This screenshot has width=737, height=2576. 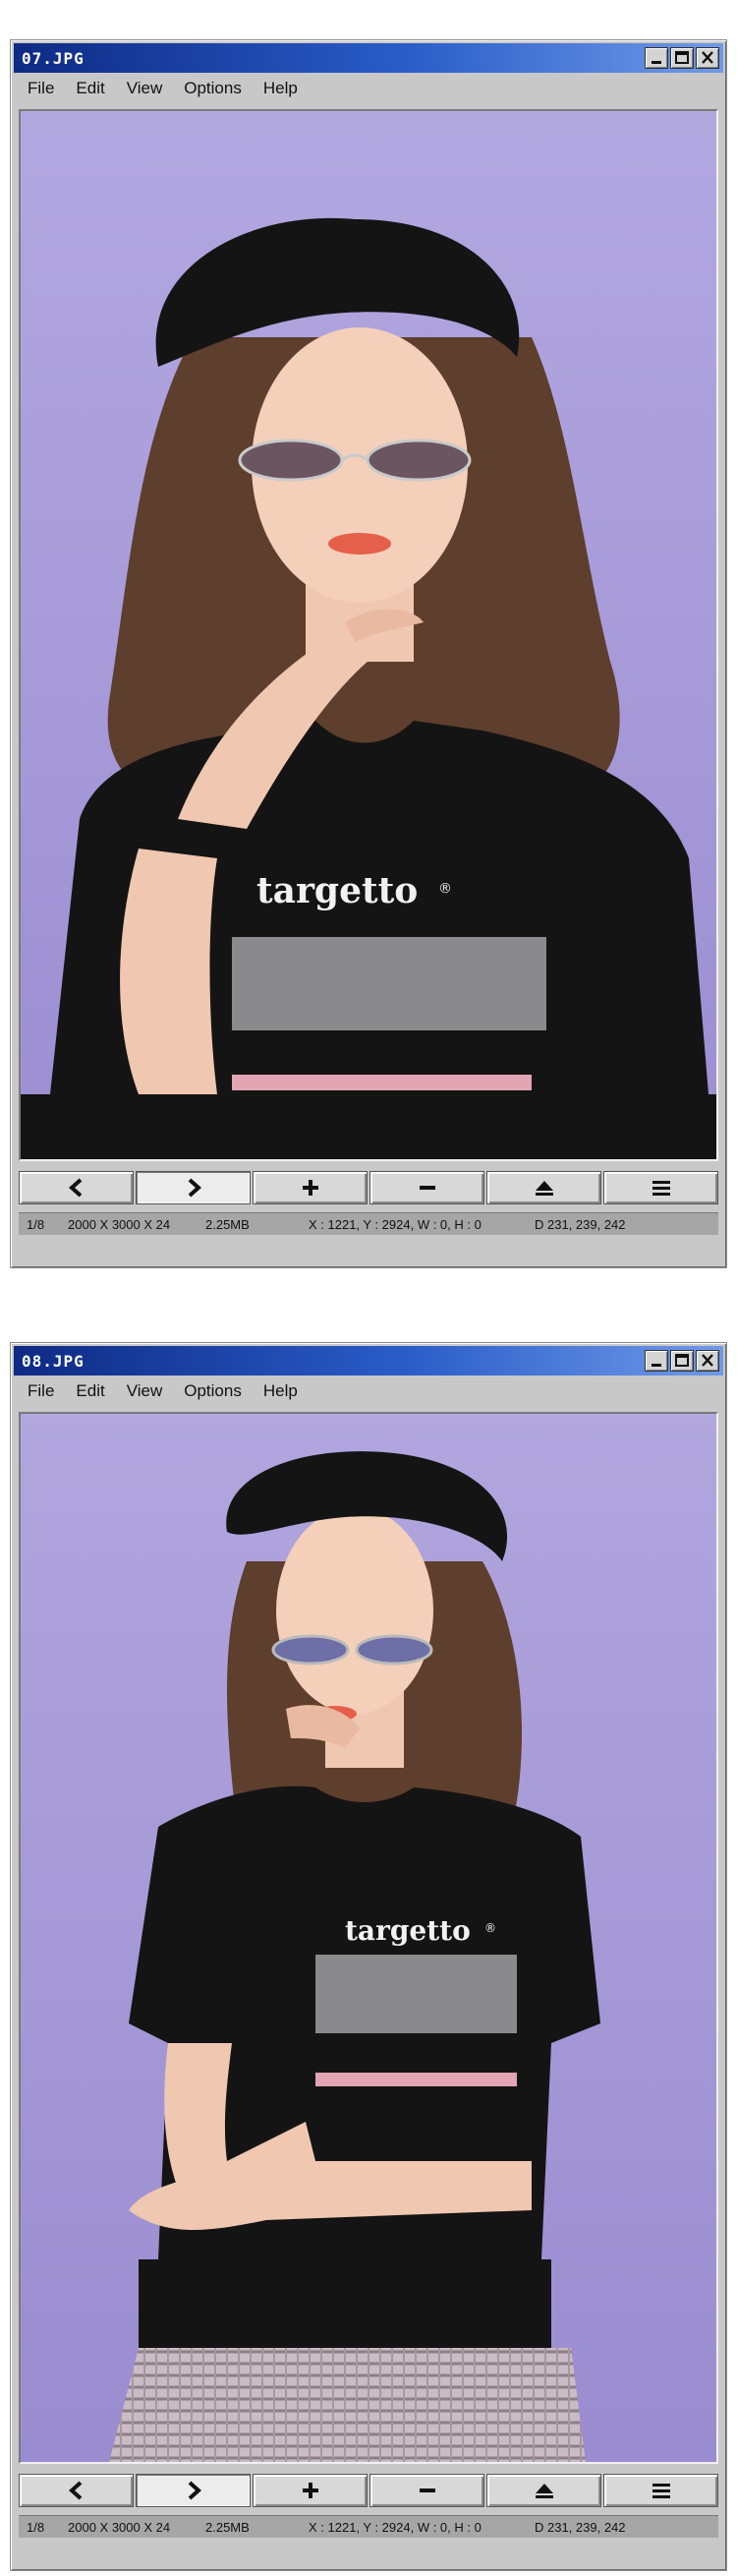 What do you see at coordinates (368, 58) in the screenshot?
I see `title-bar: 07.JPG` at bounding box center [368, 58].